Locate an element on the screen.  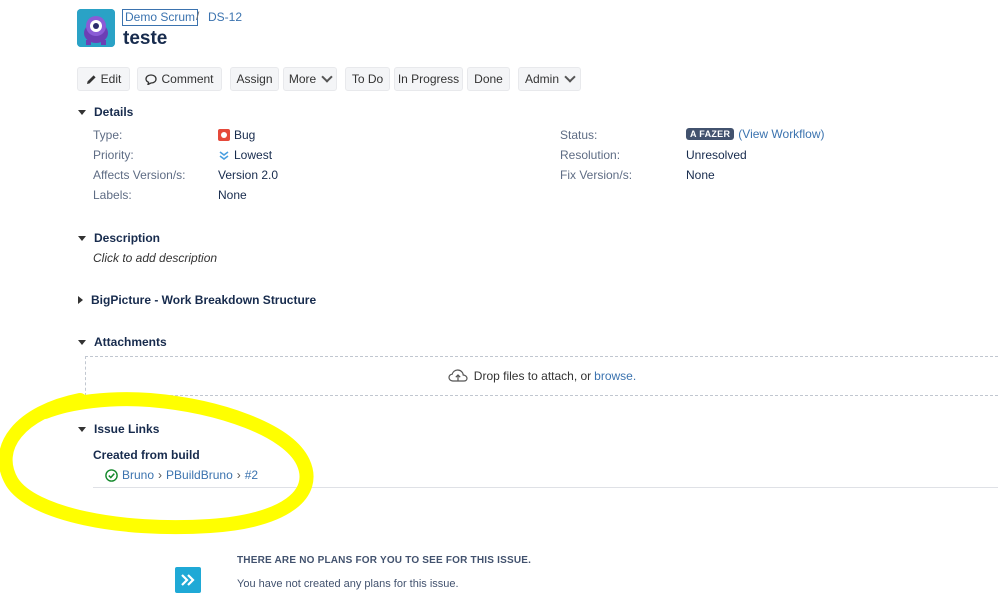
labels-value: None is located at coordinates (232, 195).